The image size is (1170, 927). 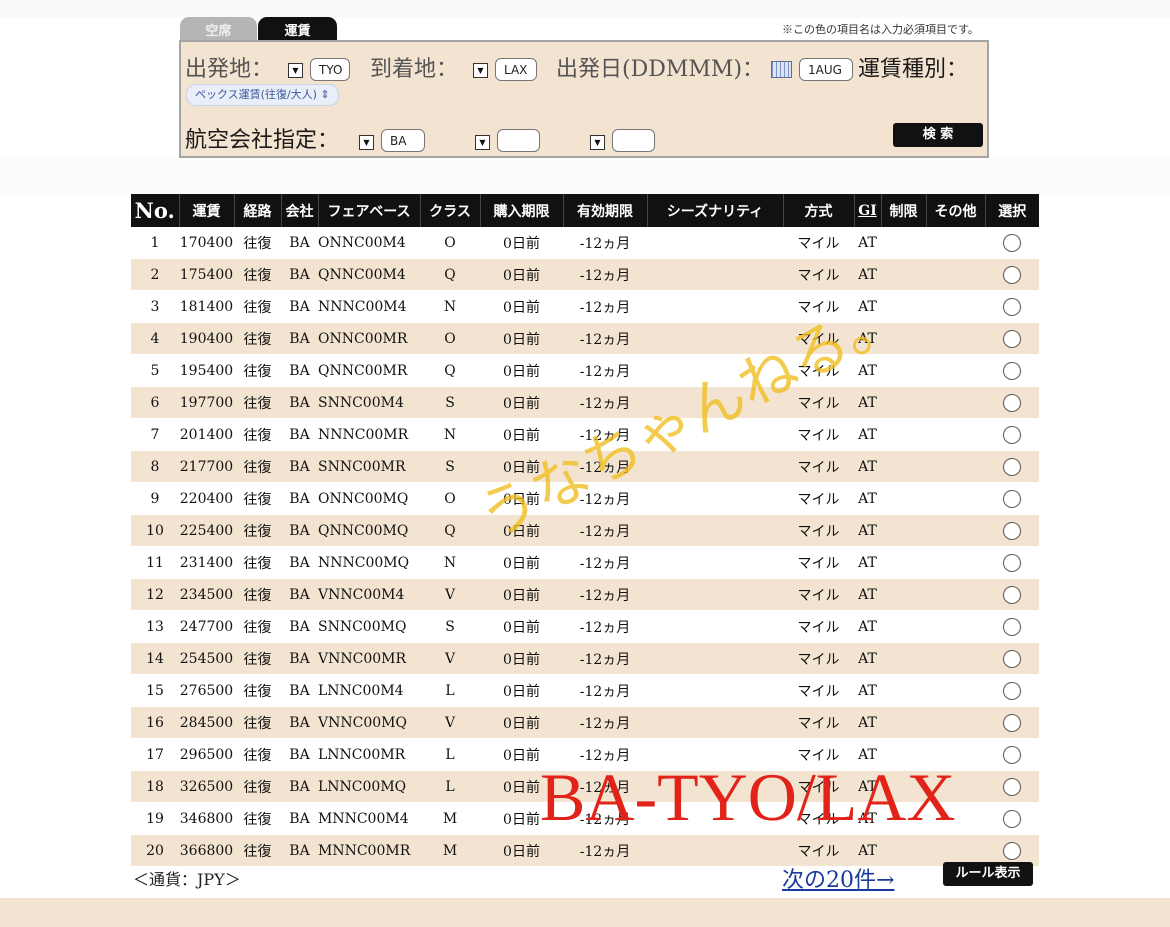 I want to click on col-header: 選択, so click(x=1012, y=210).